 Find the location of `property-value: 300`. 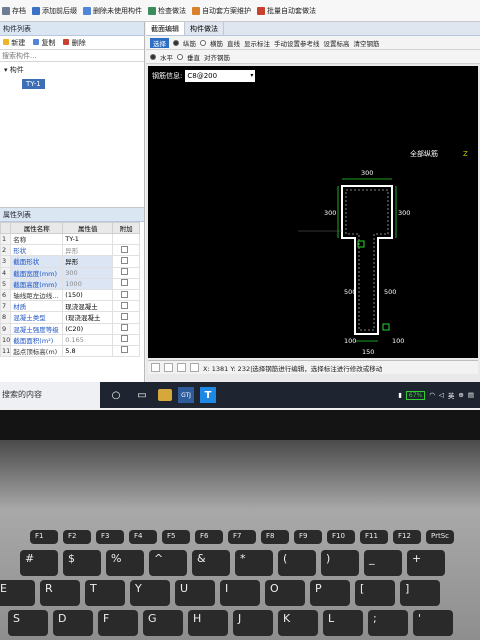

property-value: 300 is located at coordinates (88, 272).